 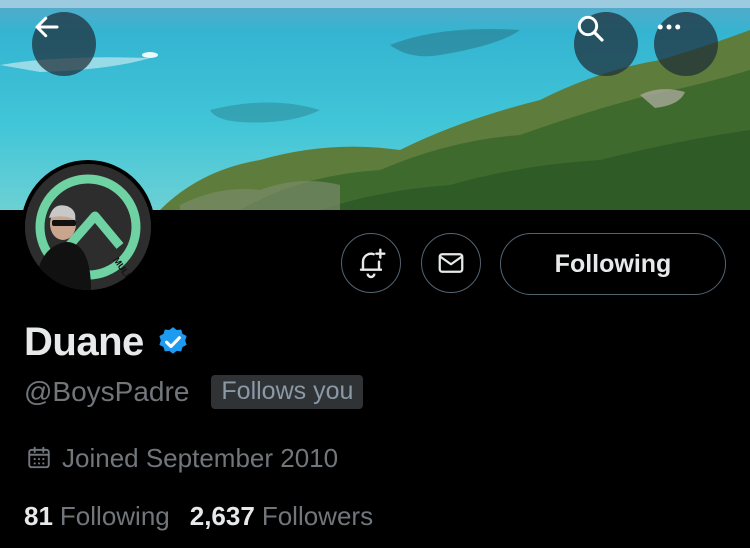 What do you see at coordinates (173, 342) in the screenshot?
I see `verified-badge-icon` at bounding box center [173, 342].